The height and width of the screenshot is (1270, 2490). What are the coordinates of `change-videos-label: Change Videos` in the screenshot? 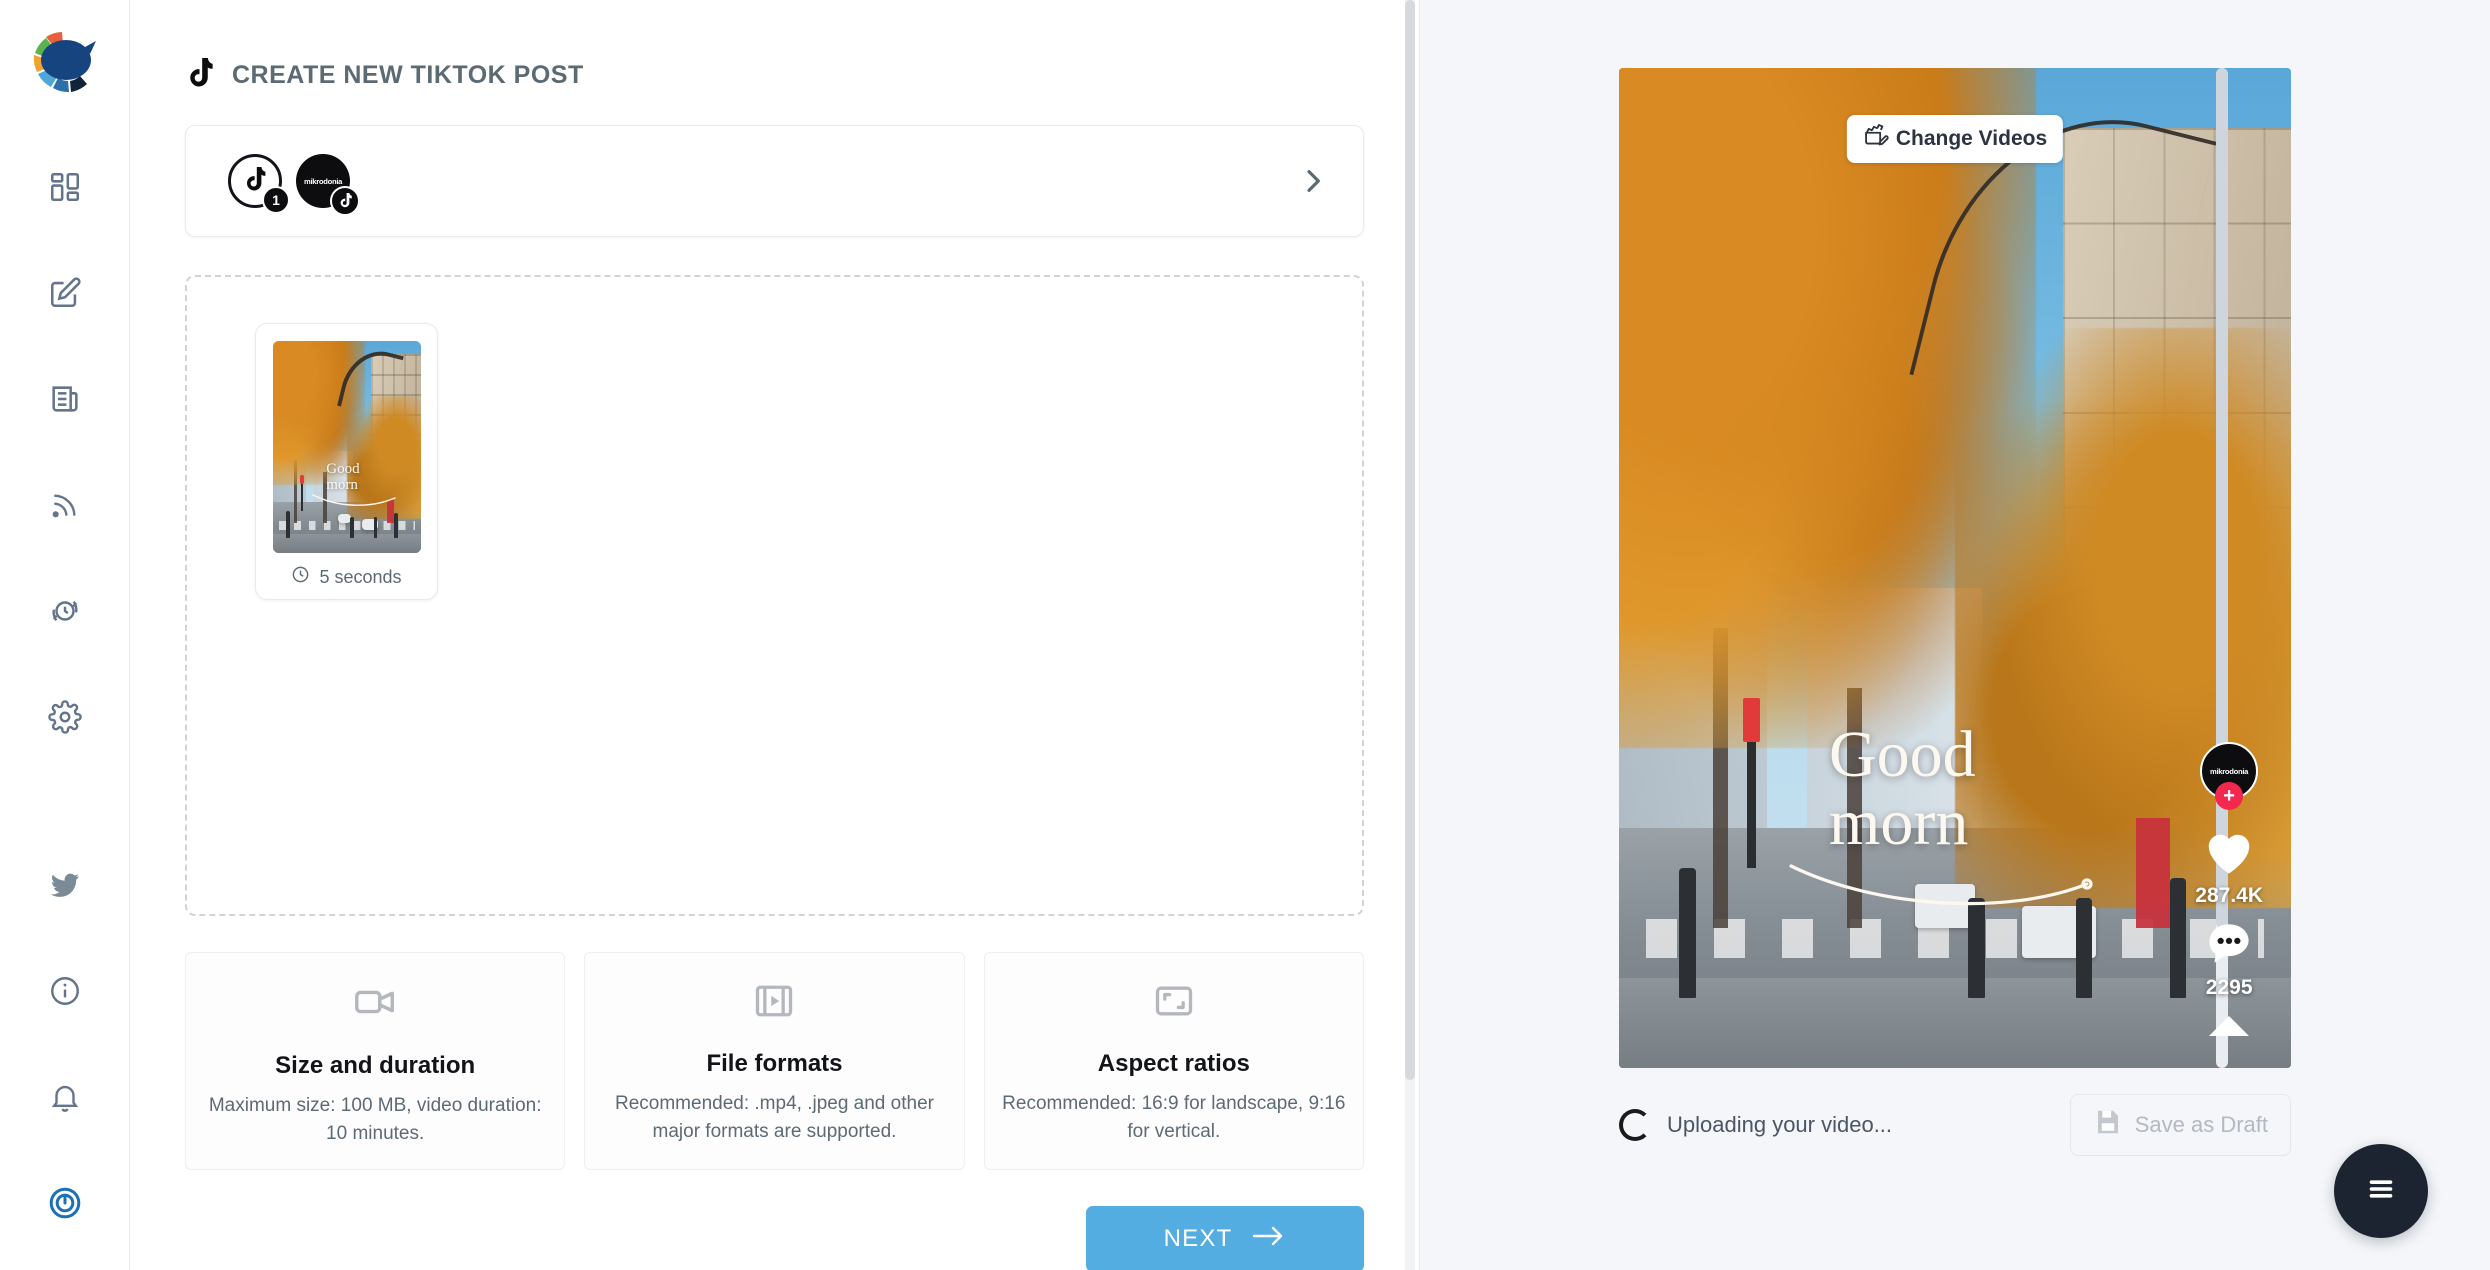 It's located at (1971, 138).